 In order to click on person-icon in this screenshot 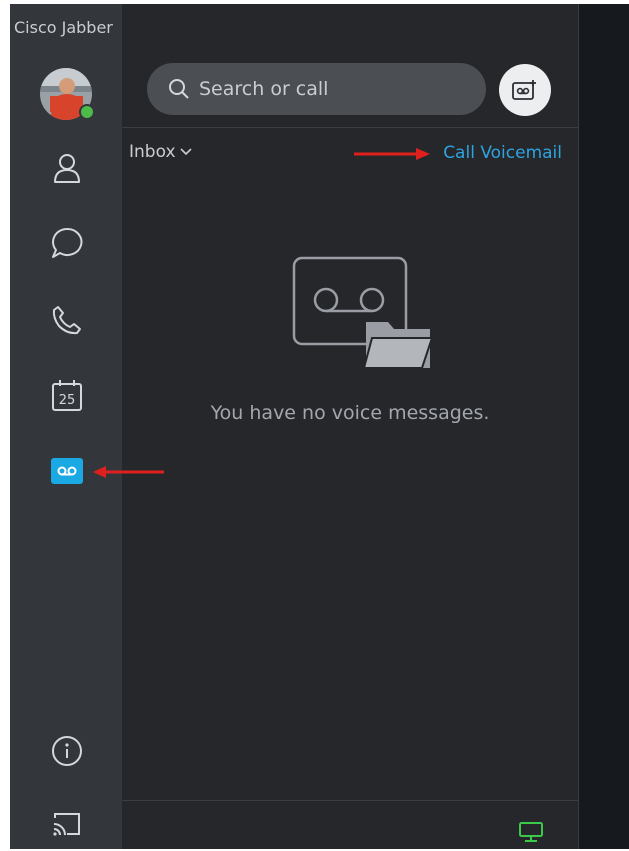, I will do `click(67, 168)`.